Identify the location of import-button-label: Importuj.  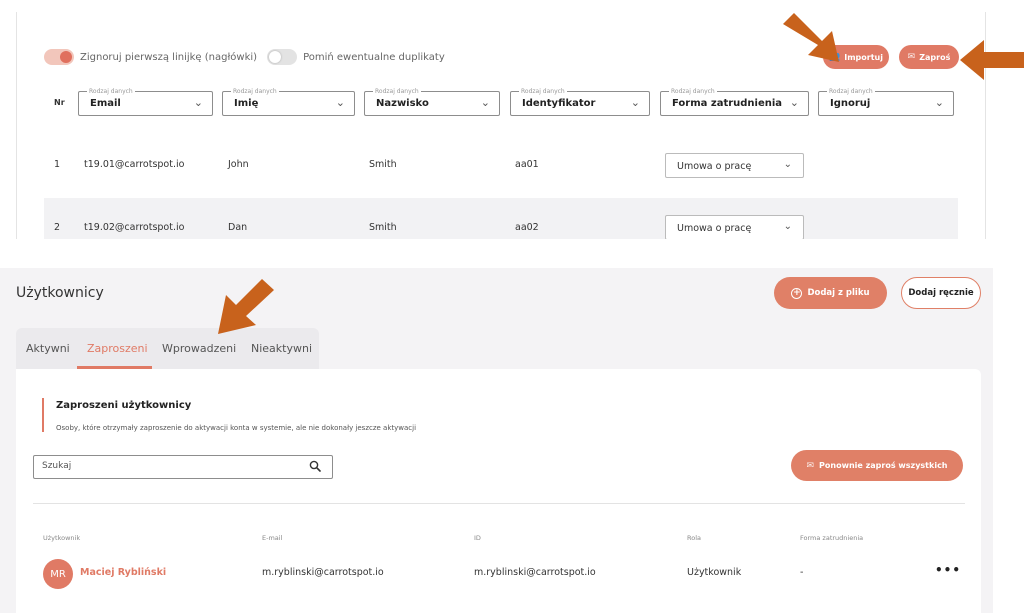
(863, 57).